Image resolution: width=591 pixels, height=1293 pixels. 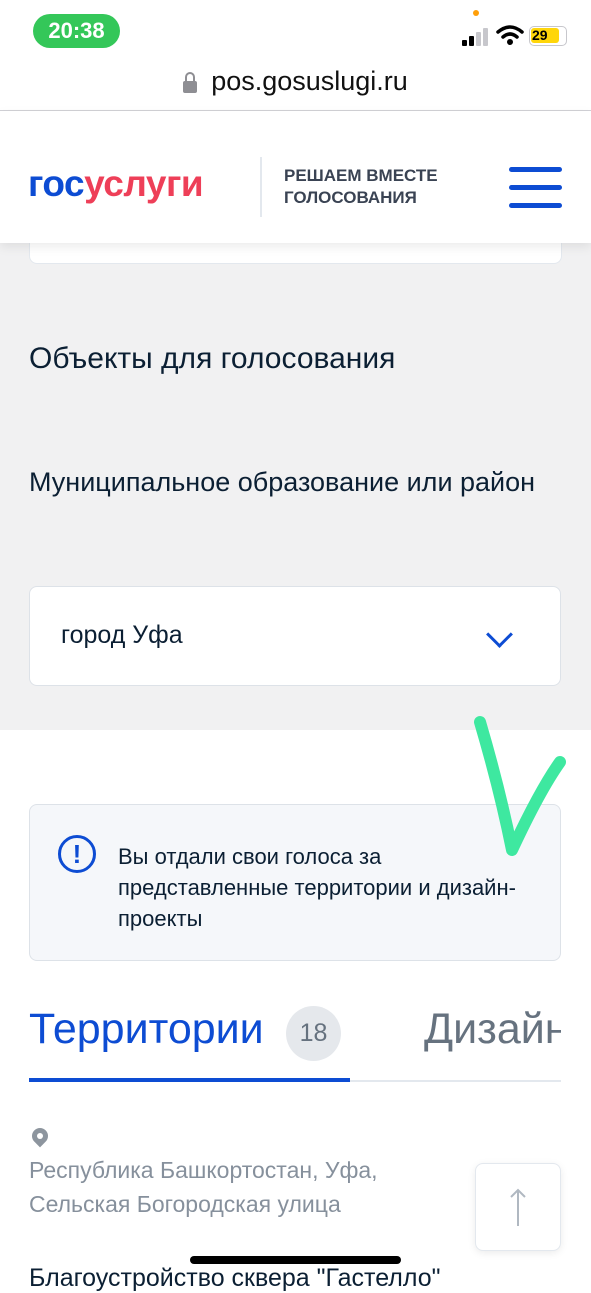 I want to click on arrow-up-icon, so click(x=518, y=1207).